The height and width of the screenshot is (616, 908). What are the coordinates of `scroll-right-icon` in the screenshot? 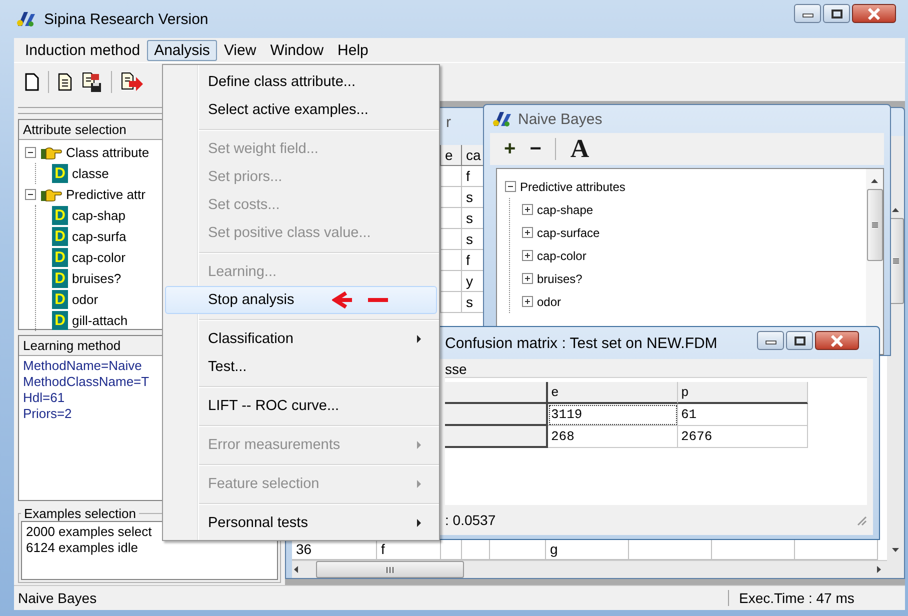 It's located at (879, 569).